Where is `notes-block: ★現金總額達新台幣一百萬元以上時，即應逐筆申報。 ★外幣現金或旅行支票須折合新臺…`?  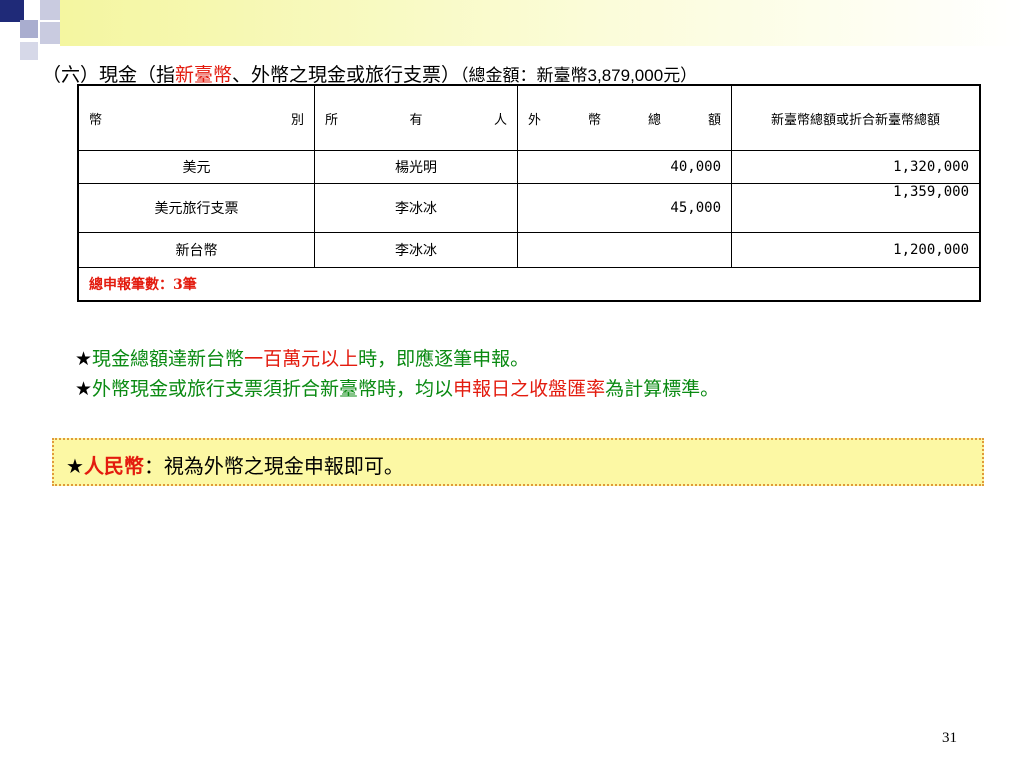
notes-block: ★現金總額達新台幣一百萬元以上時，即應逐筆申報。 ★外幣現金或旅行支票須折合新臺… is located at coordinates (397, 374).